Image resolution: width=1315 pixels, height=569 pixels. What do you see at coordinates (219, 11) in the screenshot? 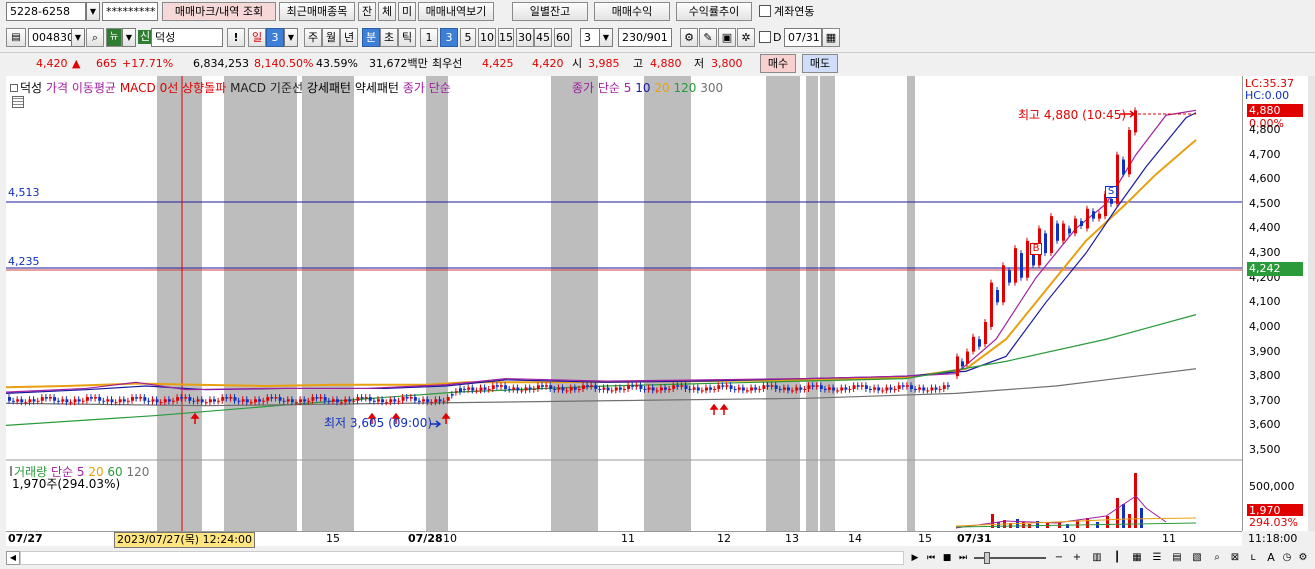
I see `trade-mark-button: 매매마크/내역 조회` at bounding box center [219, 11].